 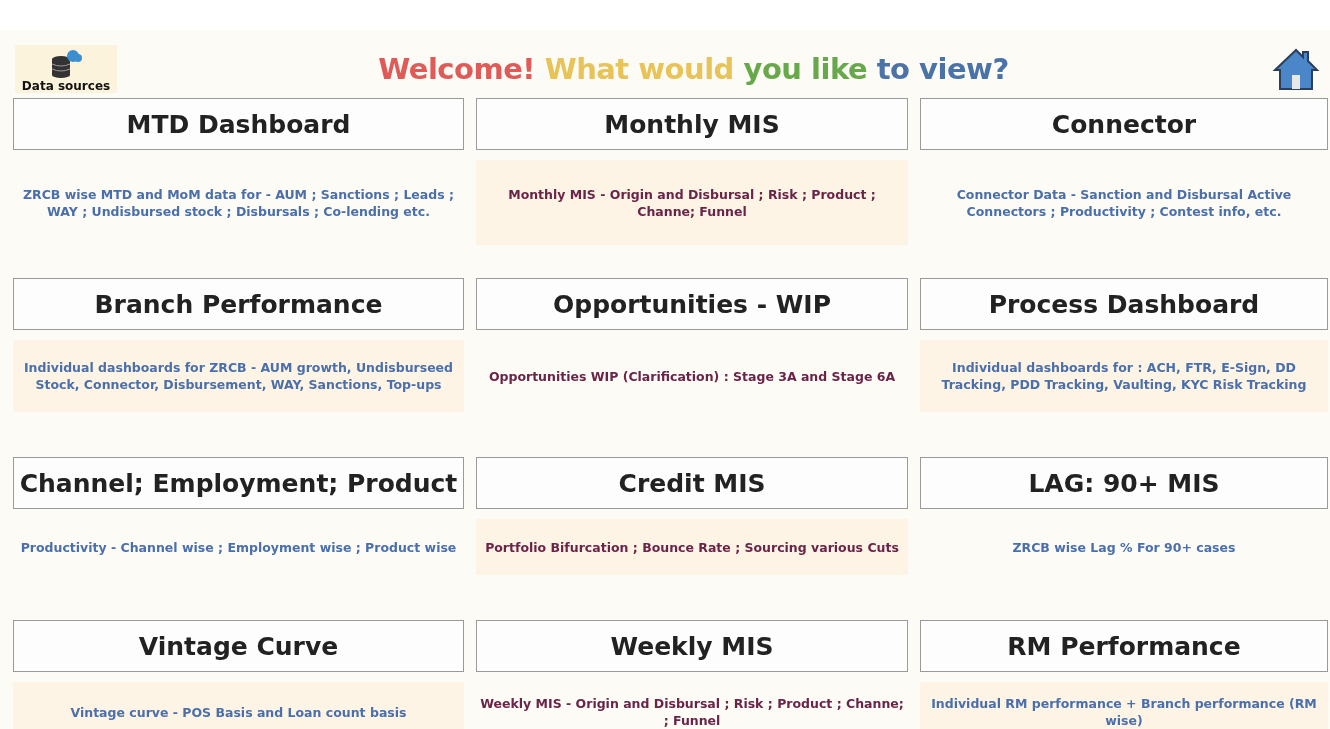 I want to click on welcome-heading: Welcome! What would you like to view?, so click(x=693, y=69).